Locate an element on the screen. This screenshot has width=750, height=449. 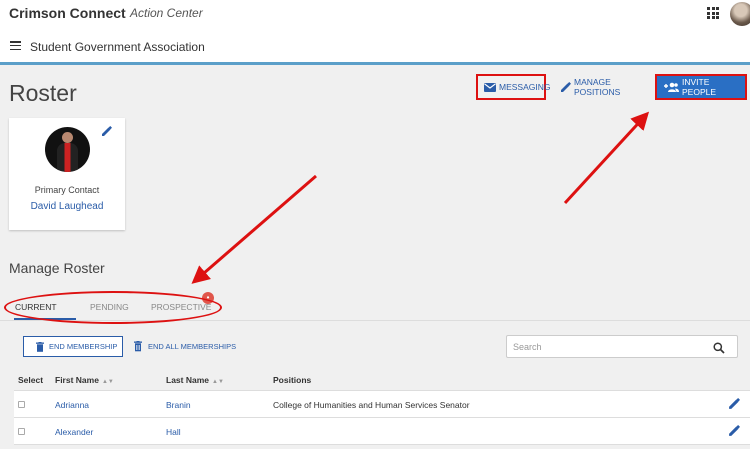
end-membership-button: END MEMBERSHIP is located at coordinates (73, 346).